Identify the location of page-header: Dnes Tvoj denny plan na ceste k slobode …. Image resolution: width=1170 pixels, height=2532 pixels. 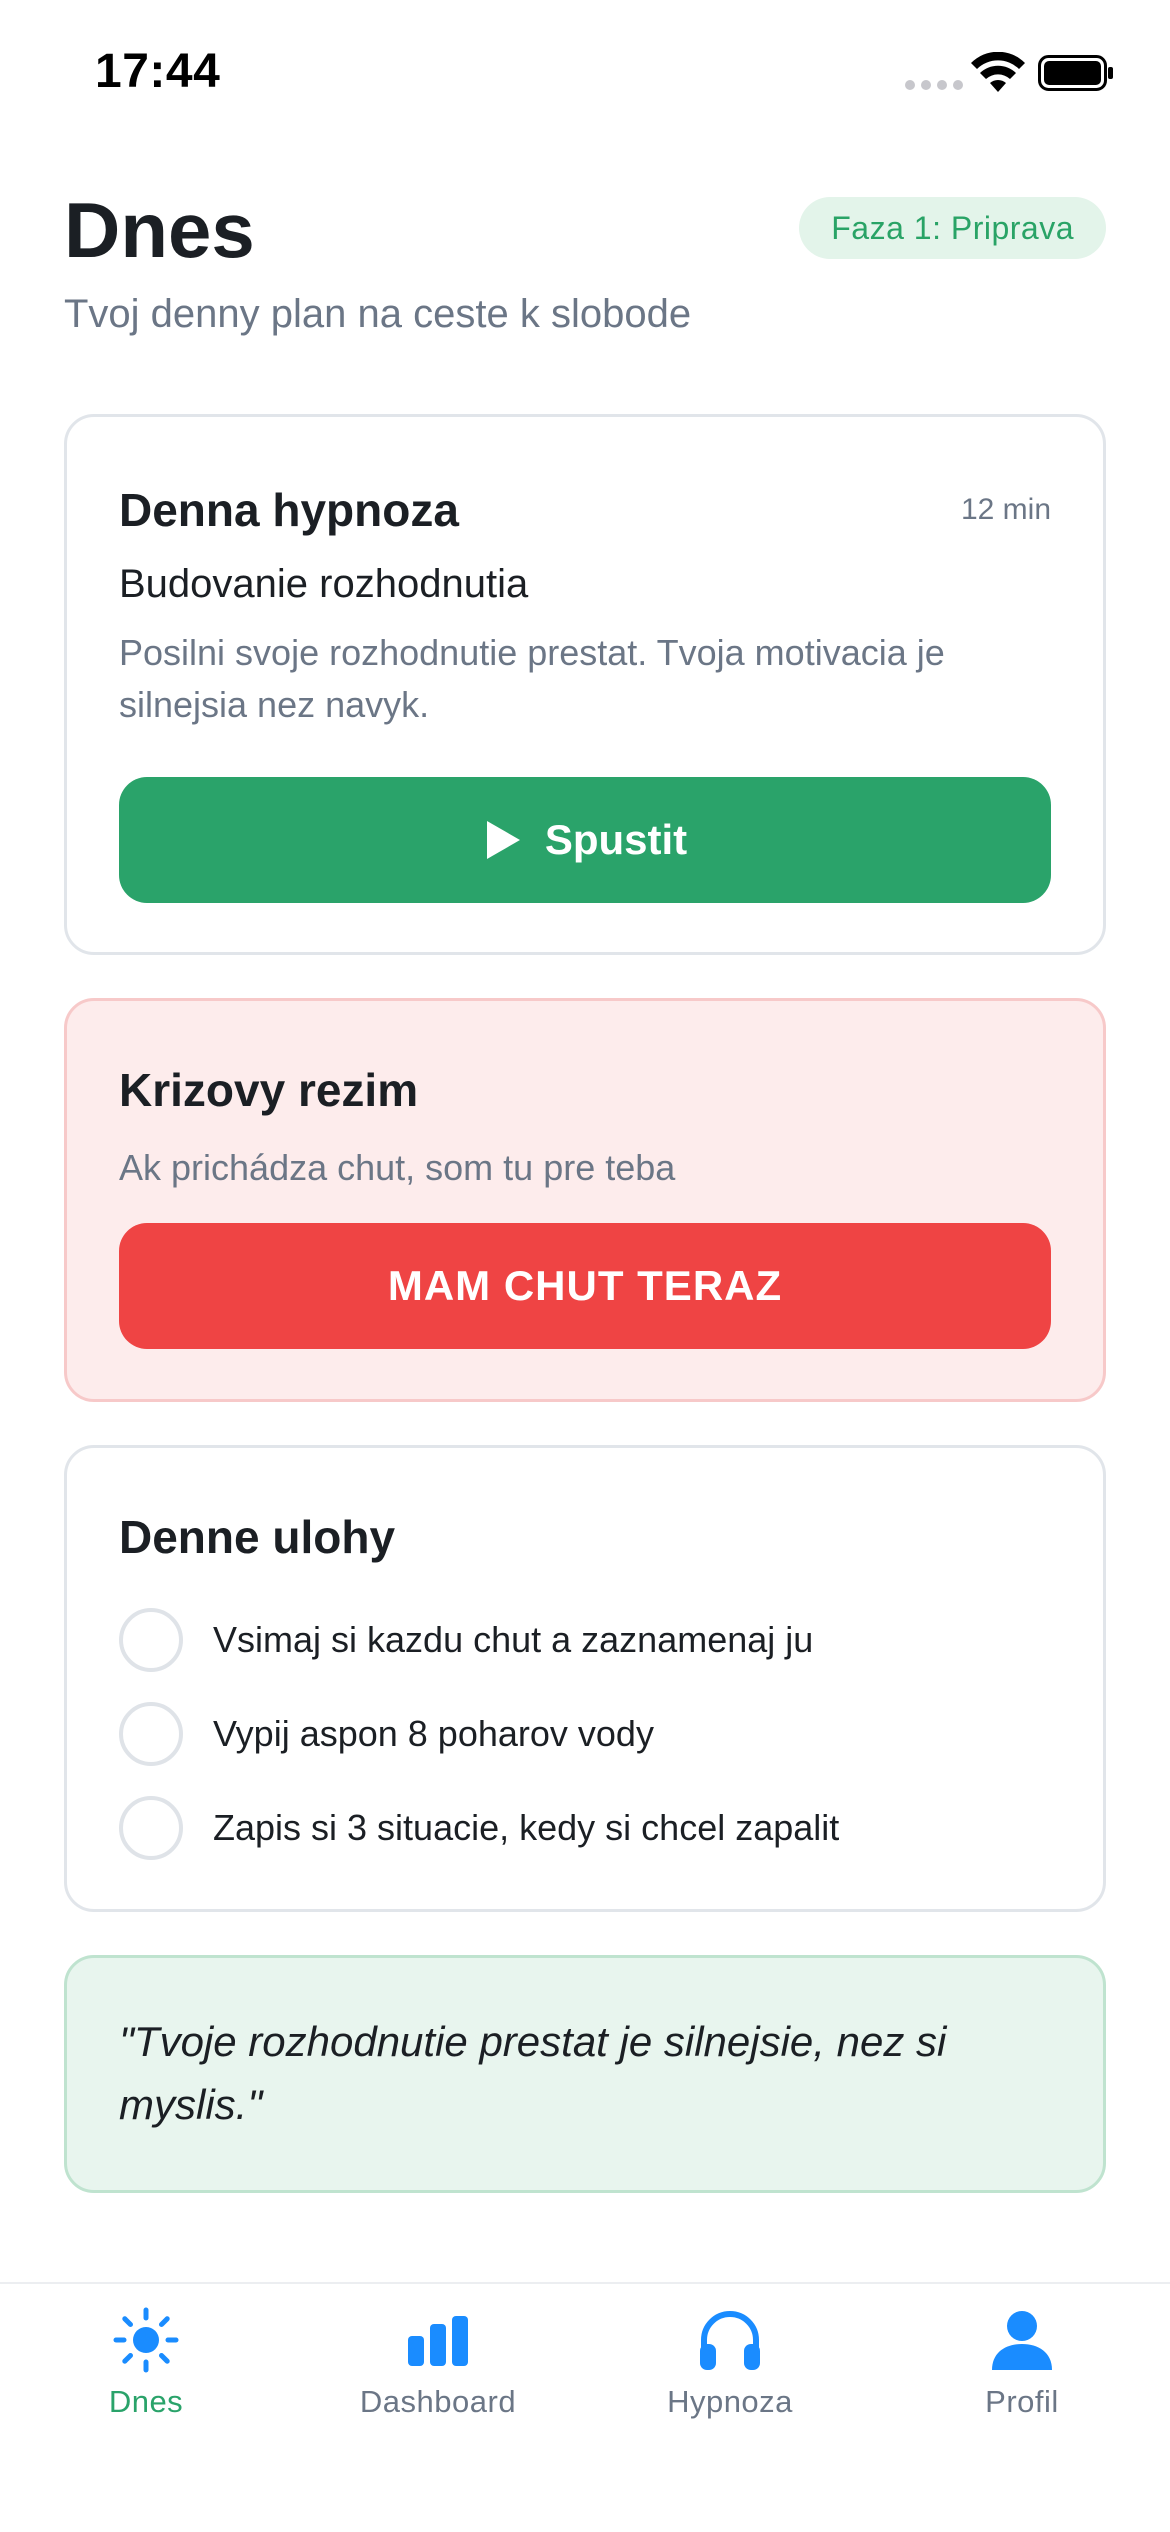
(585, 262).